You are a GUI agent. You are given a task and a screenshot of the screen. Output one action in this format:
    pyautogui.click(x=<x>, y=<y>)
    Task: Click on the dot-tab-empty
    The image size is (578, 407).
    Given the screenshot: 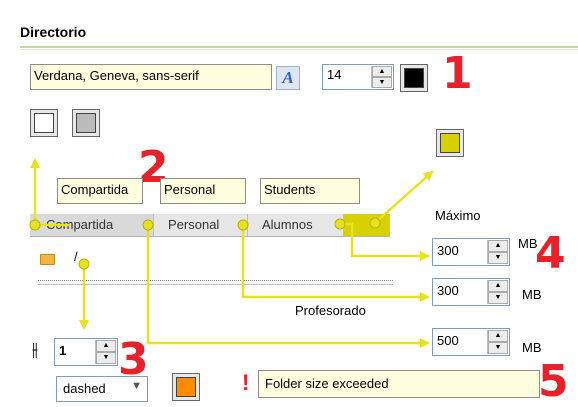 What is the action you would take?
    pyautogui.click(x=375, y=223)
    